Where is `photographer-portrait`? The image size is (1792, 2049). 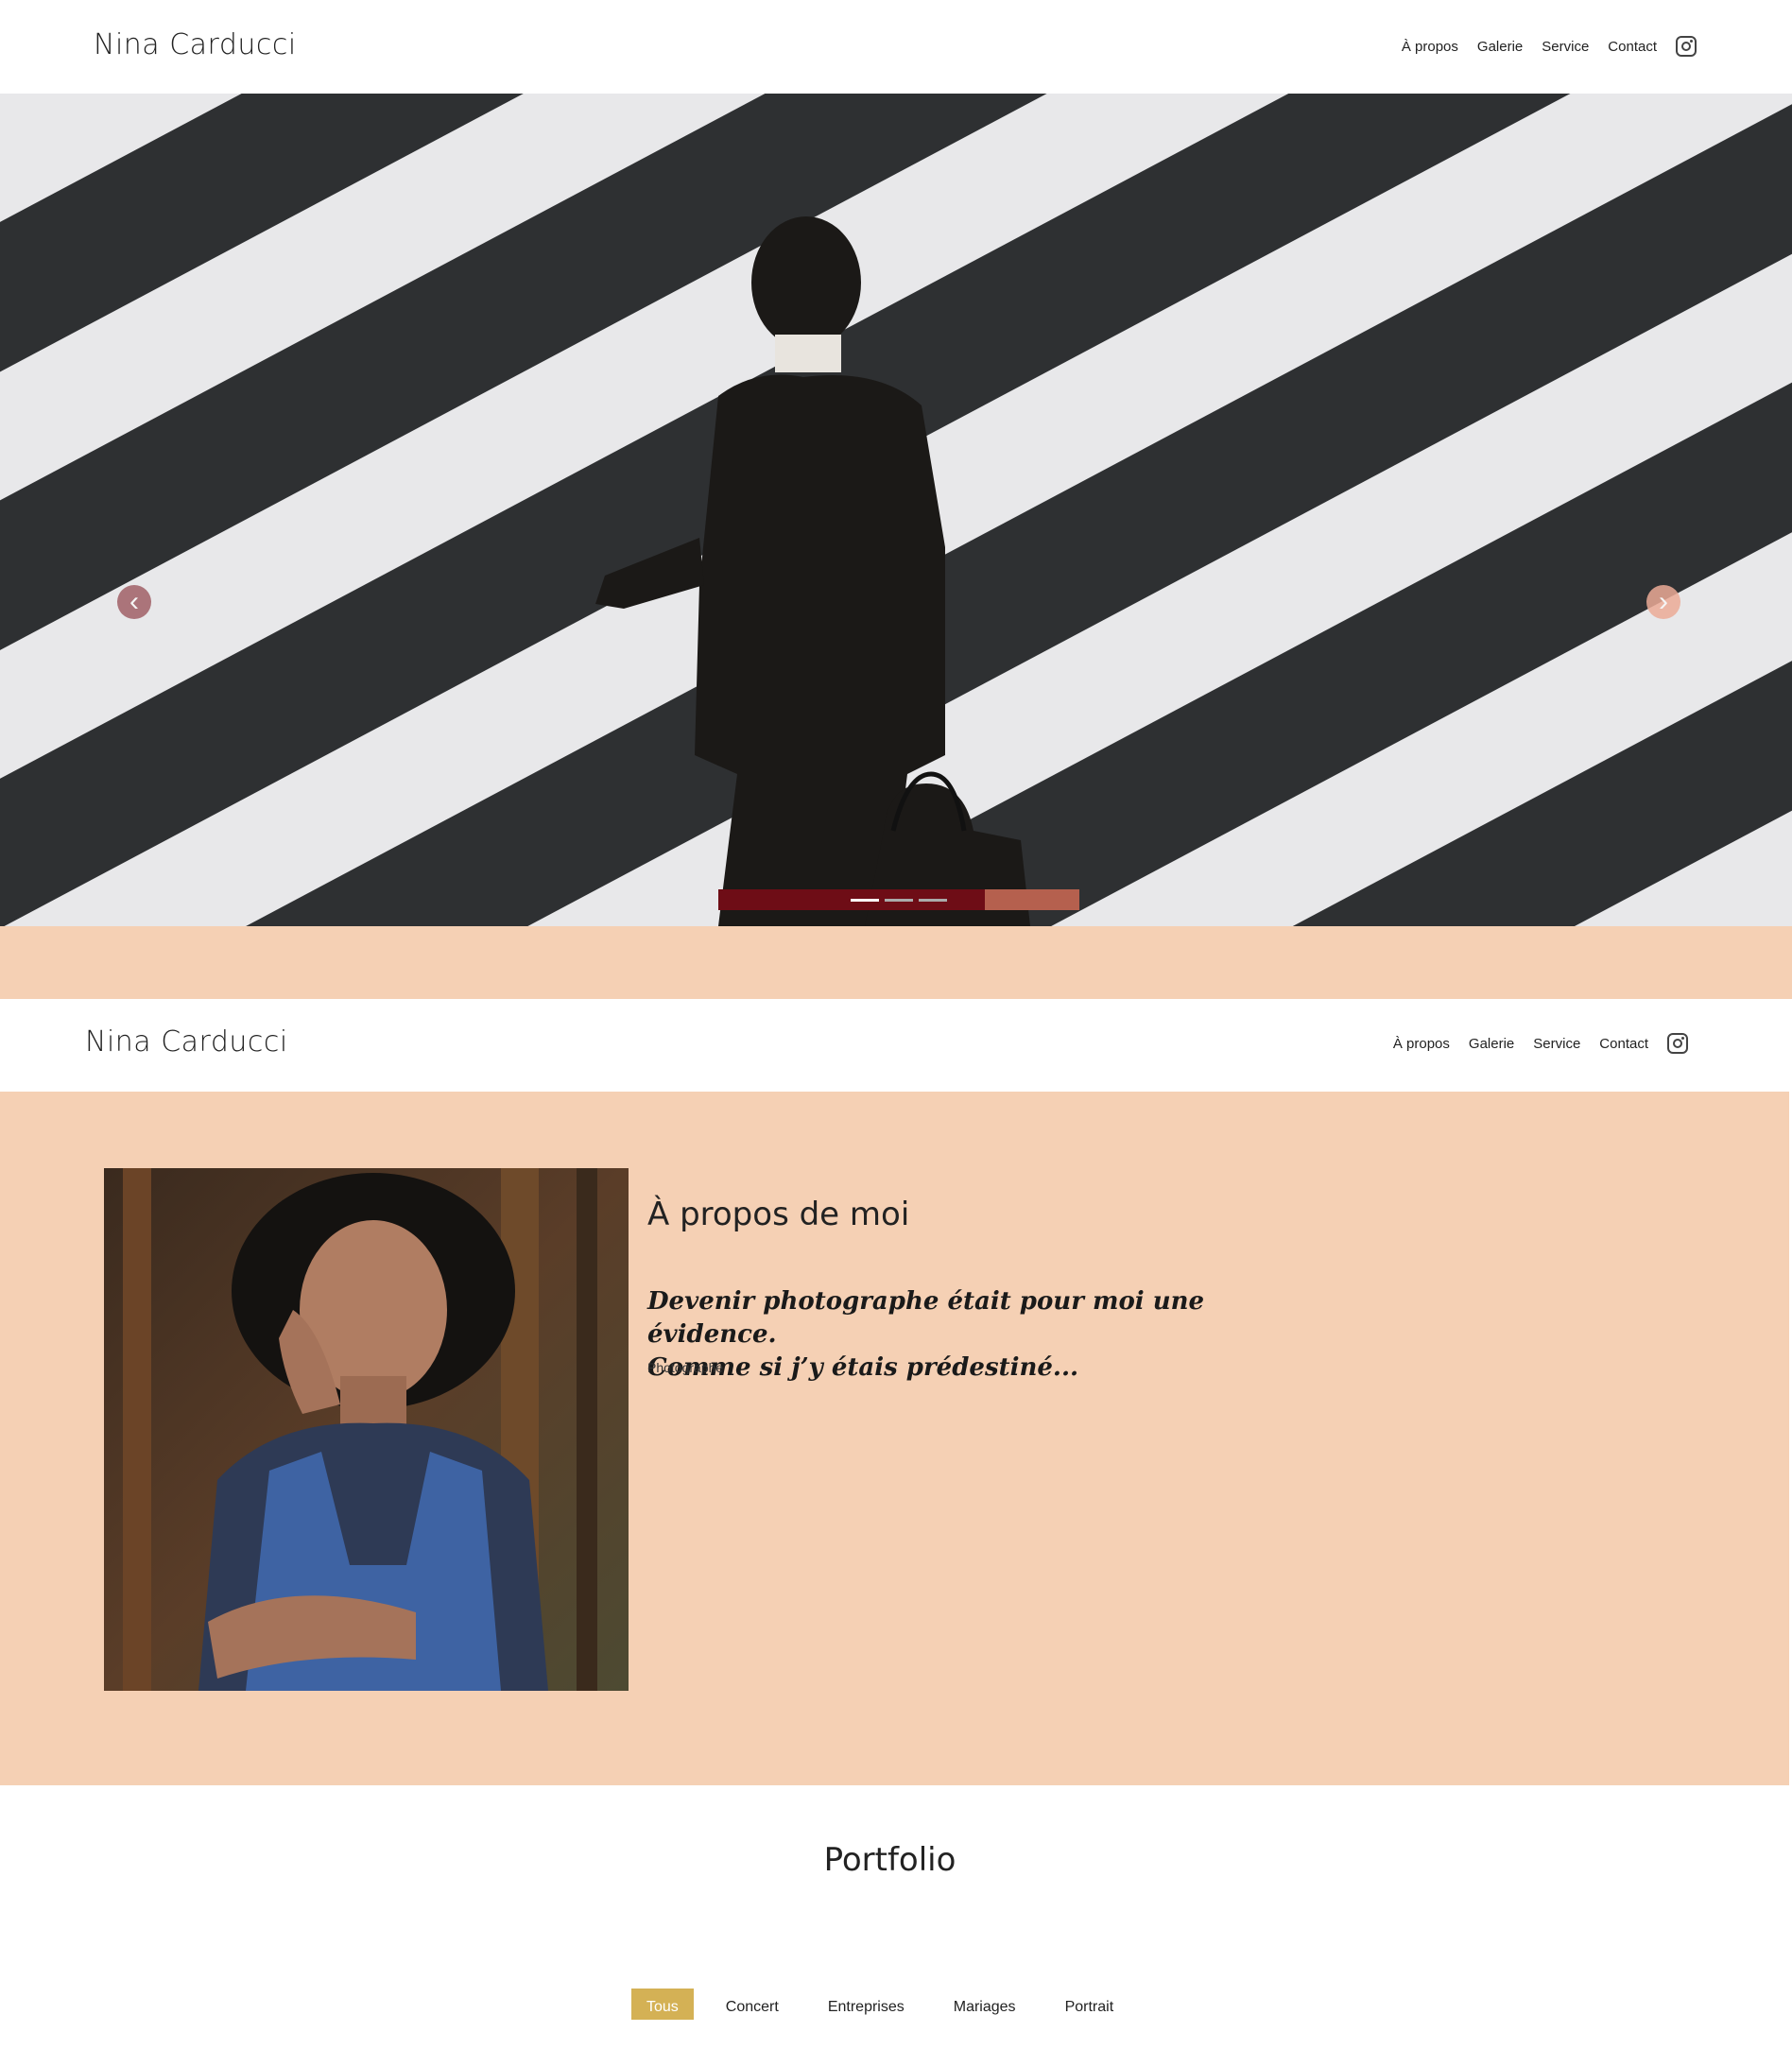 photographer-portrait is located at coordinates (366, 1429).